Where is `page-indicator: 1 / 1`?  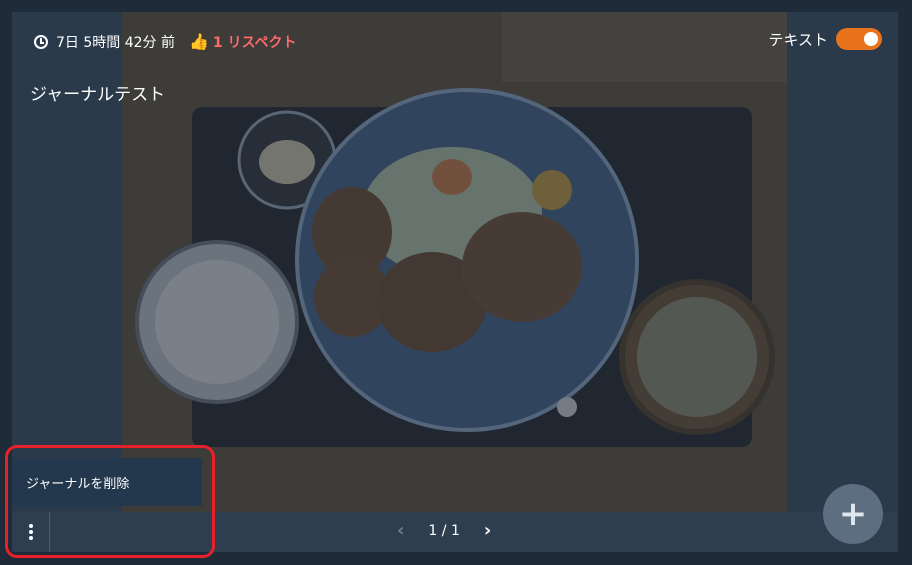
page-indicator: 1 / 1 is located at coordinates (444, 531).